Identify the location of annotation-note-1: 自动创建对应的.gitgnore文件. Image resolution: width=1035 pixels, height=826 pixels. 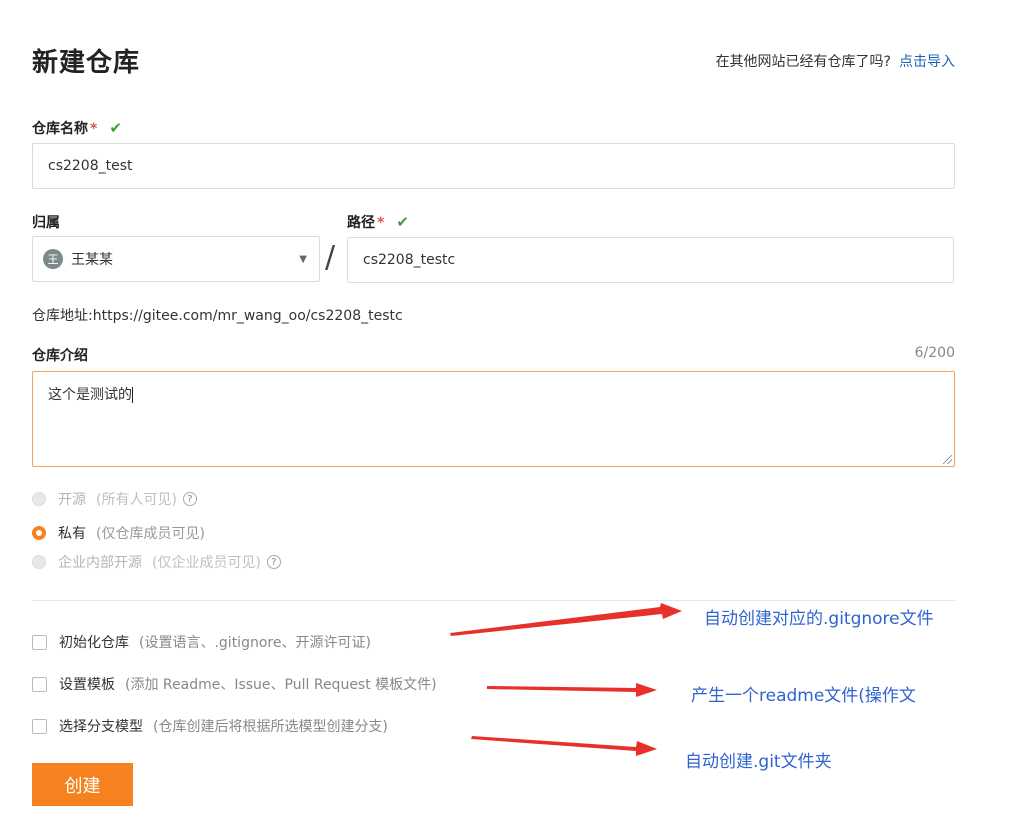
(819, 619).